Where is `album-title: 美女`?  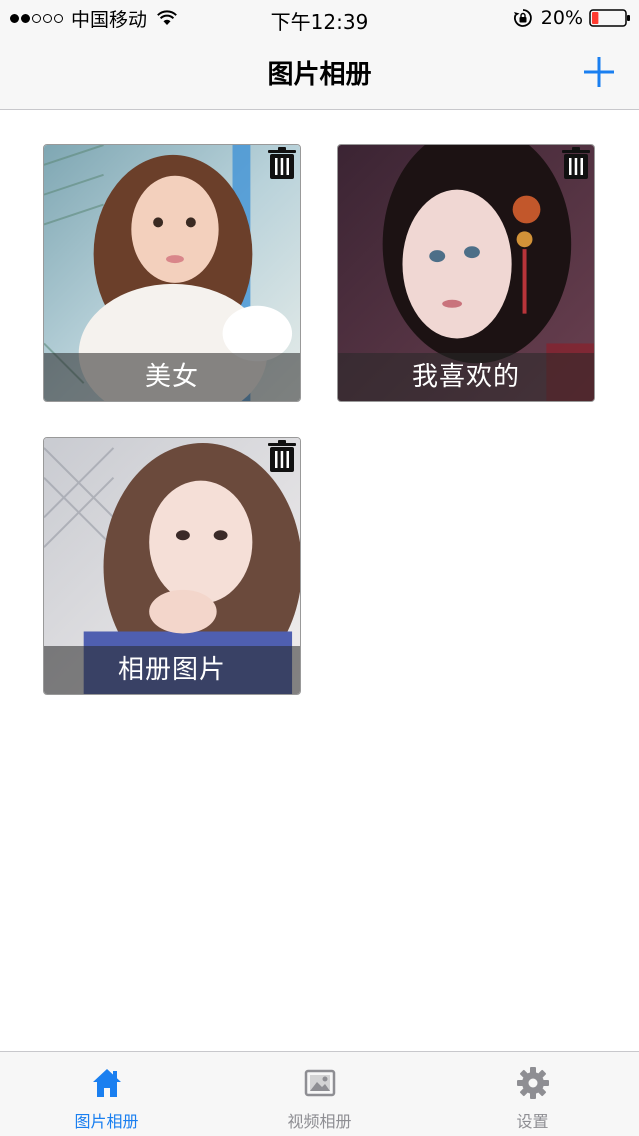
album-title: 美女 is located at coordinates (172, 377).